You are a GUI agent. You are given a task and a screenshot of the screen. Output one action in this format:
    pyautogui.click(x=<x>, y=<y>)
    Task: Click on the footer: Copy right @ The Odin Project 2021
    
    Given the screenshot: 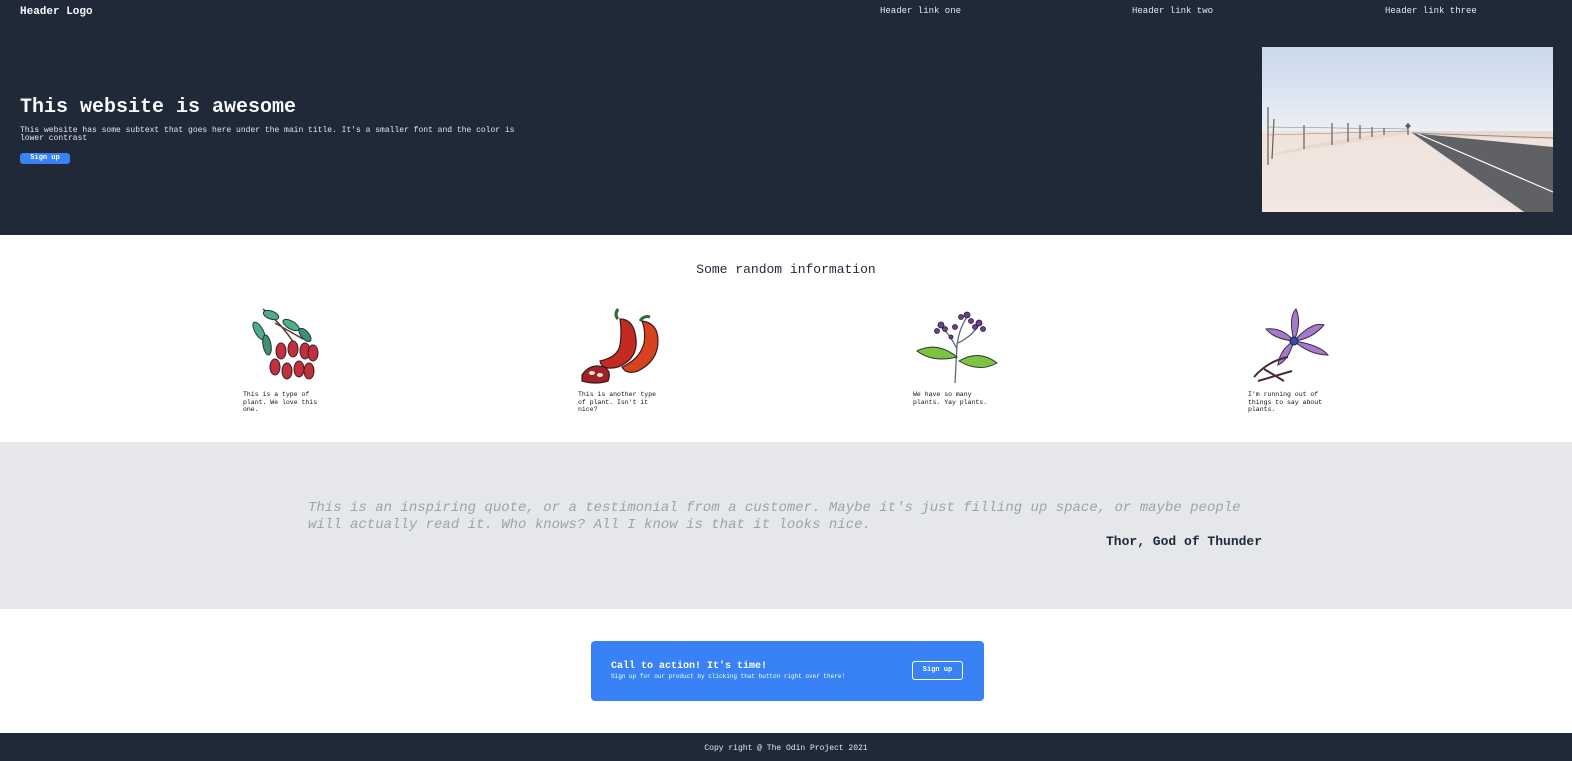 What is the action you would take?
    pyautogui.click(x=786, y=747)
    